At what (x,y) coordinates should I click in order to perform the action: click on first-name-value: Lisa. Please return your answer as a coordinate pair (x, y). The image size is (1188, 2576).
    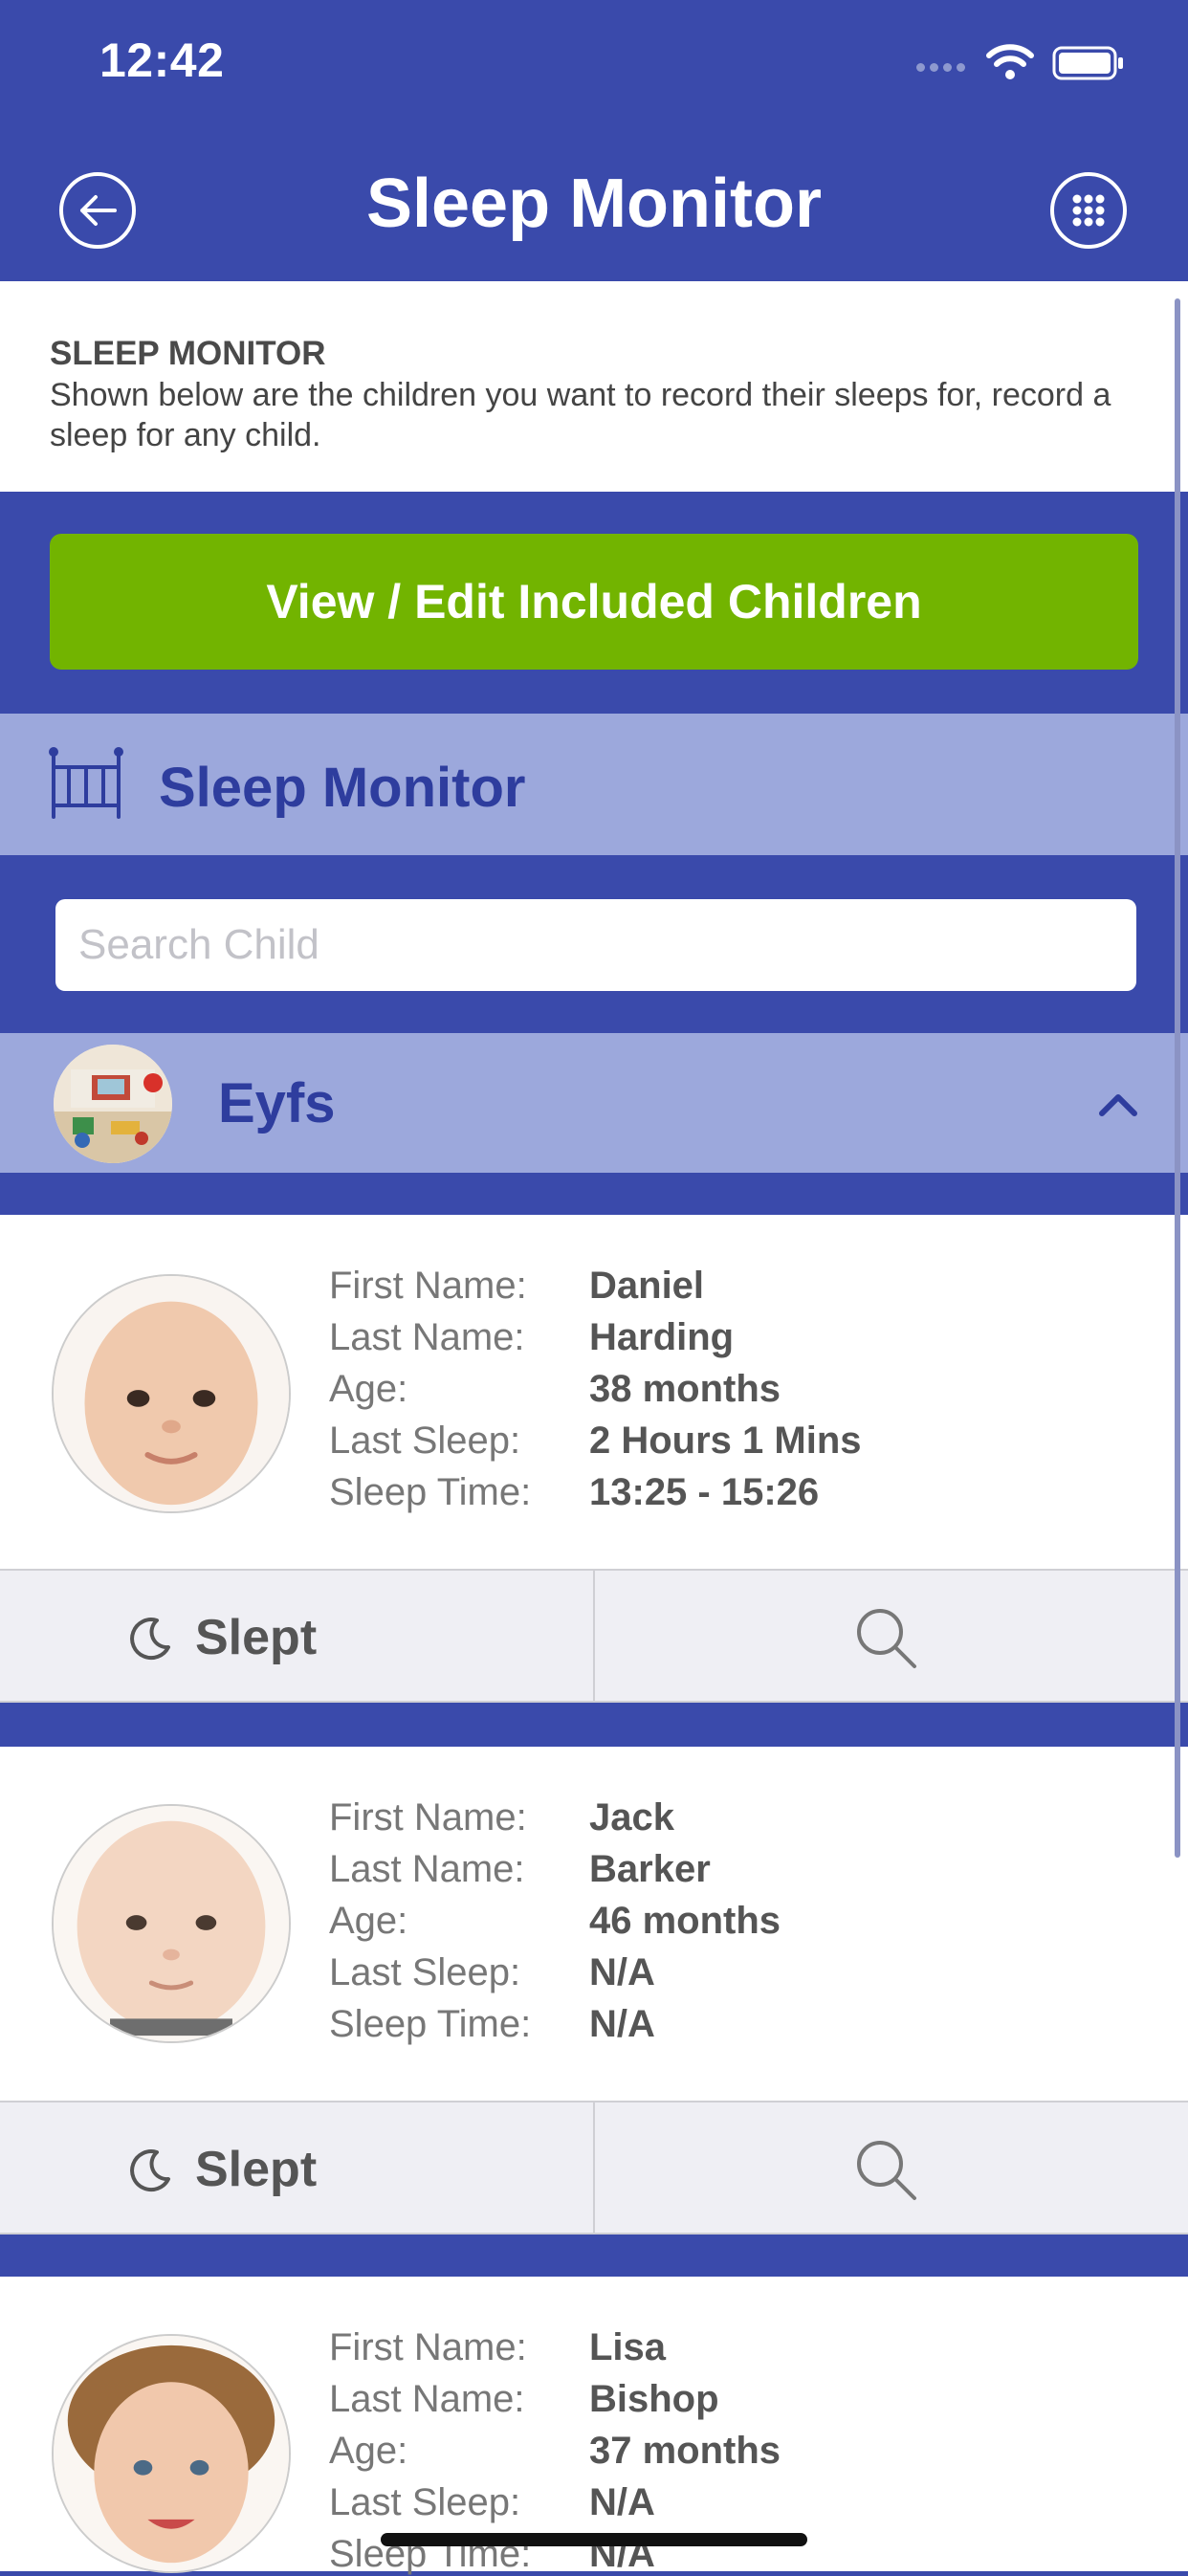
    Looking at the image, I should click on (628, 2347).